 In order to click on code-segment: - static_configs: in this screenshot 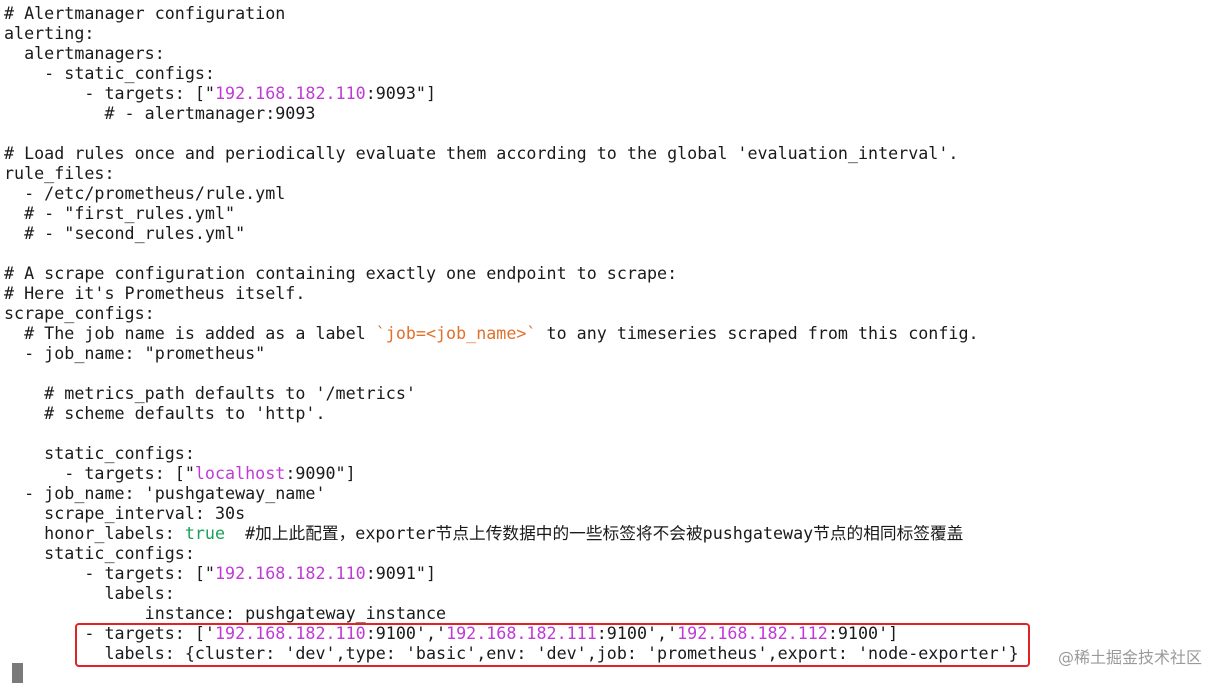, I will do `click(109, 73)`.